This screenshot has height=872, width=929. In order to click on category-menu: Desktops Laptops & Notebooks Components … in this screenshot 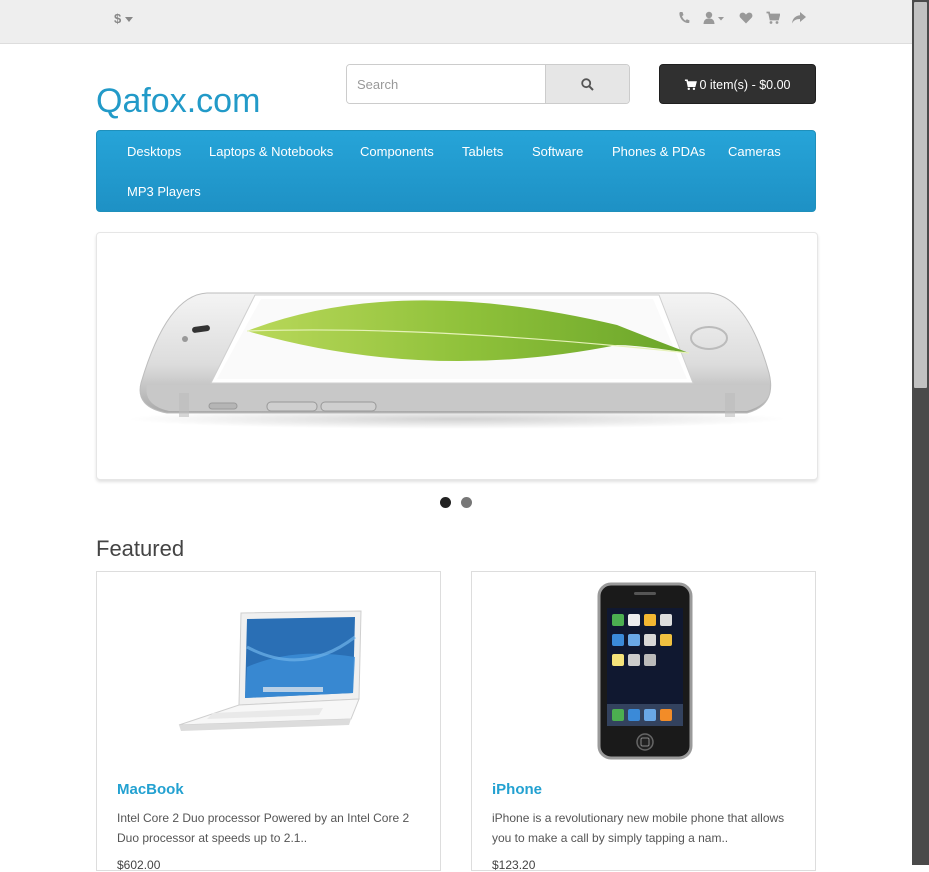, I will do `click(456, 171)`.